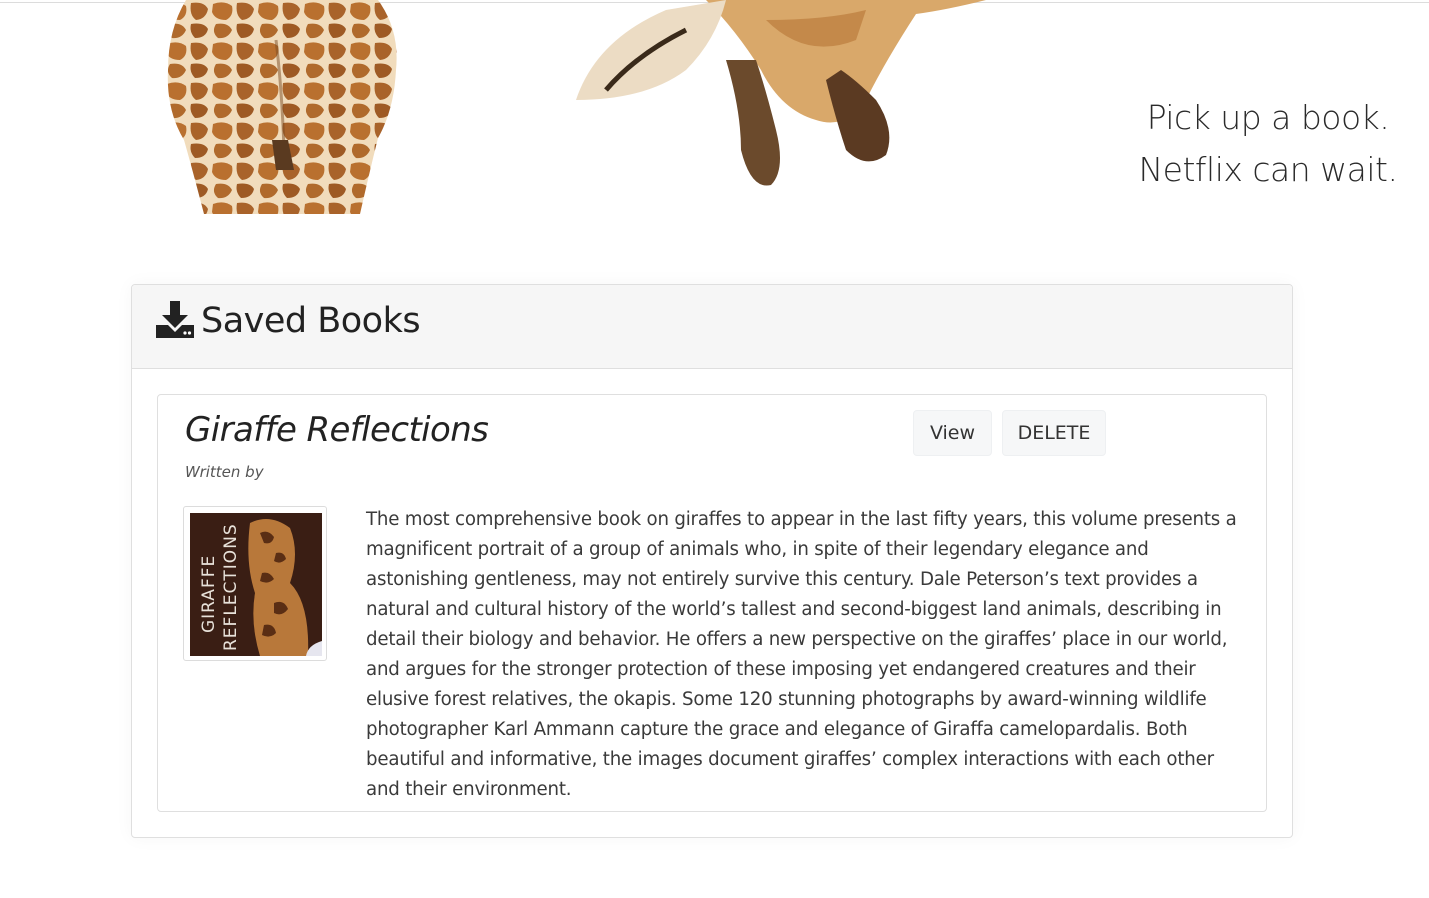 This screenshot has height=898, width=1429. Describe the element at coordinates (282, 107) in the screenshot. I see `giraffe-body-image` at that location.